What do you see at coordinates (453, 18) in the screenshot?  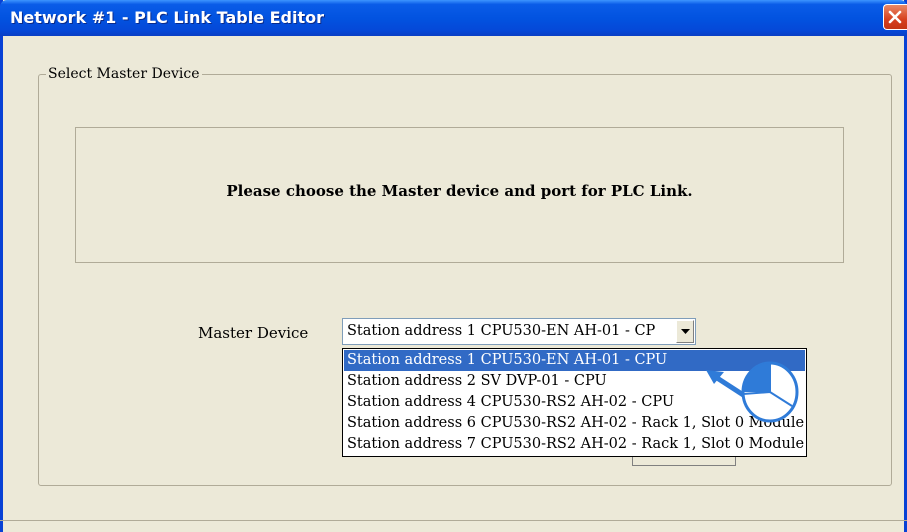 I see `title-bar: Network #1 - PLC Link Table Editor` at bounding box center [453, 18].